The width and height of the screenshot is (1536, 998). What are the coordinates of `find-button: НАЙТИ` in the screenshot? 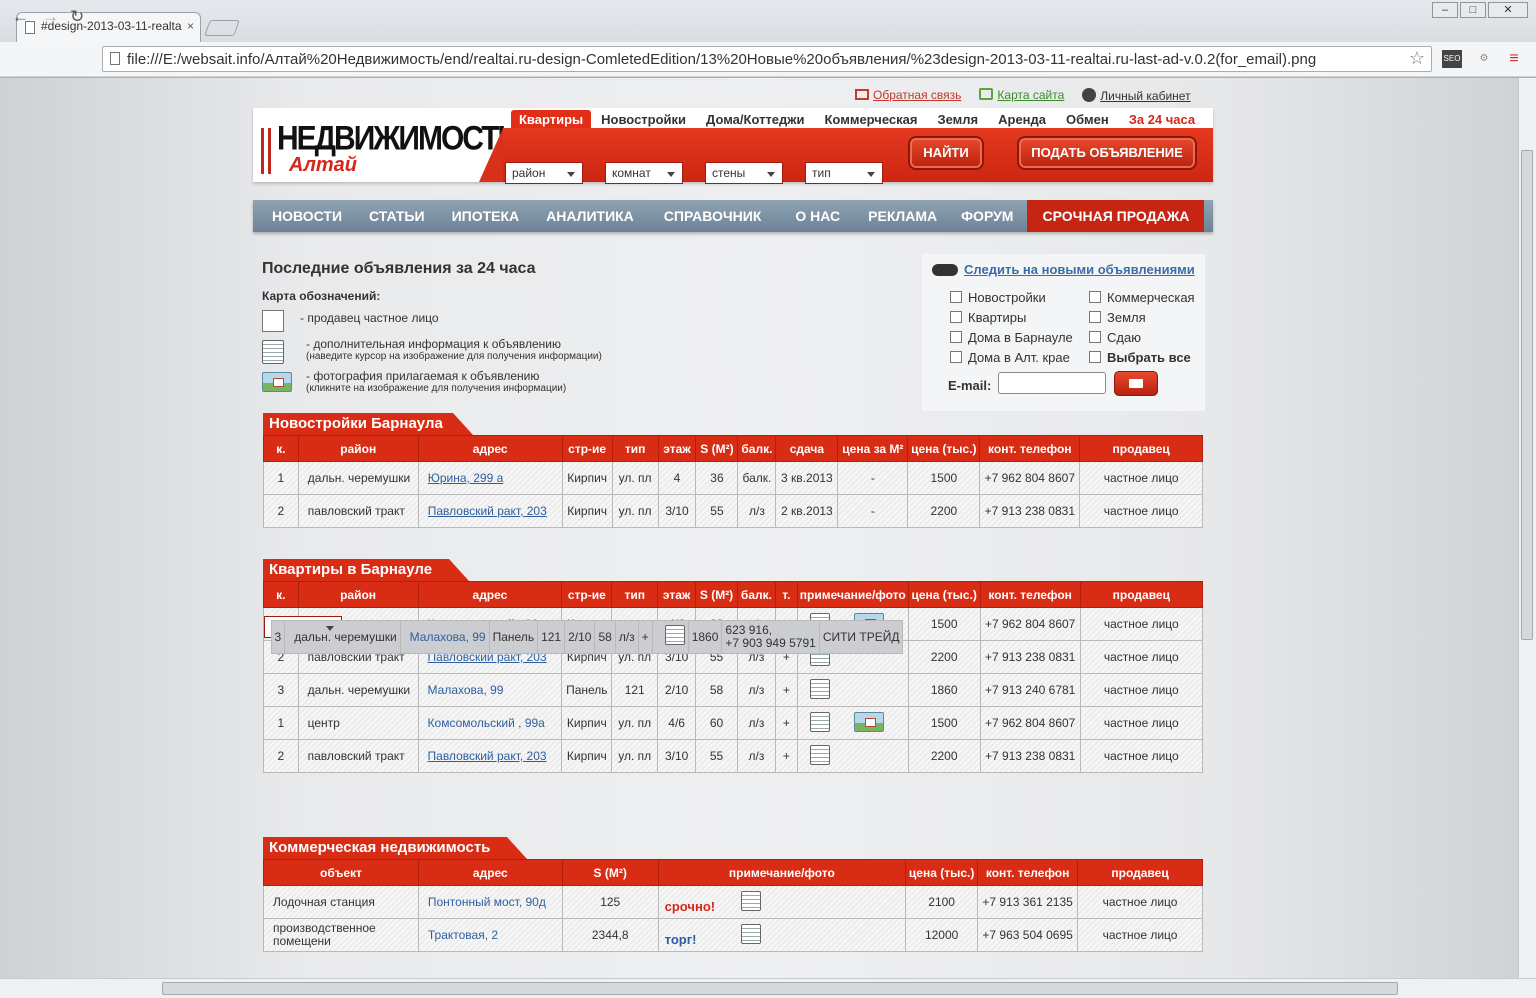 It's located at (946, 153).